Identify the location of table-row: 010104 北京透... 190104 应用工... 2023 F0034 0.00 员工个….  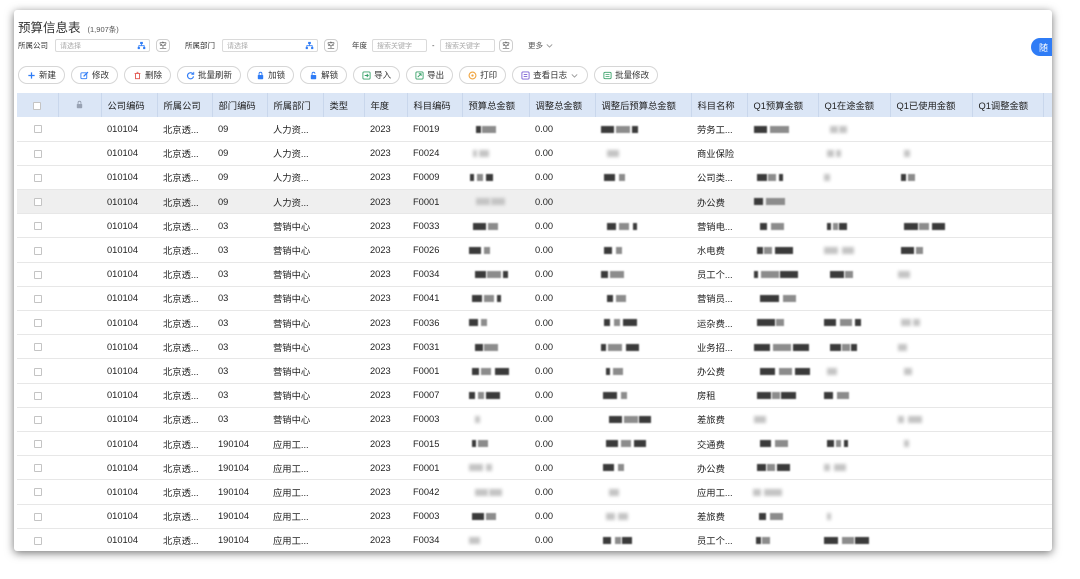
(534, 539).